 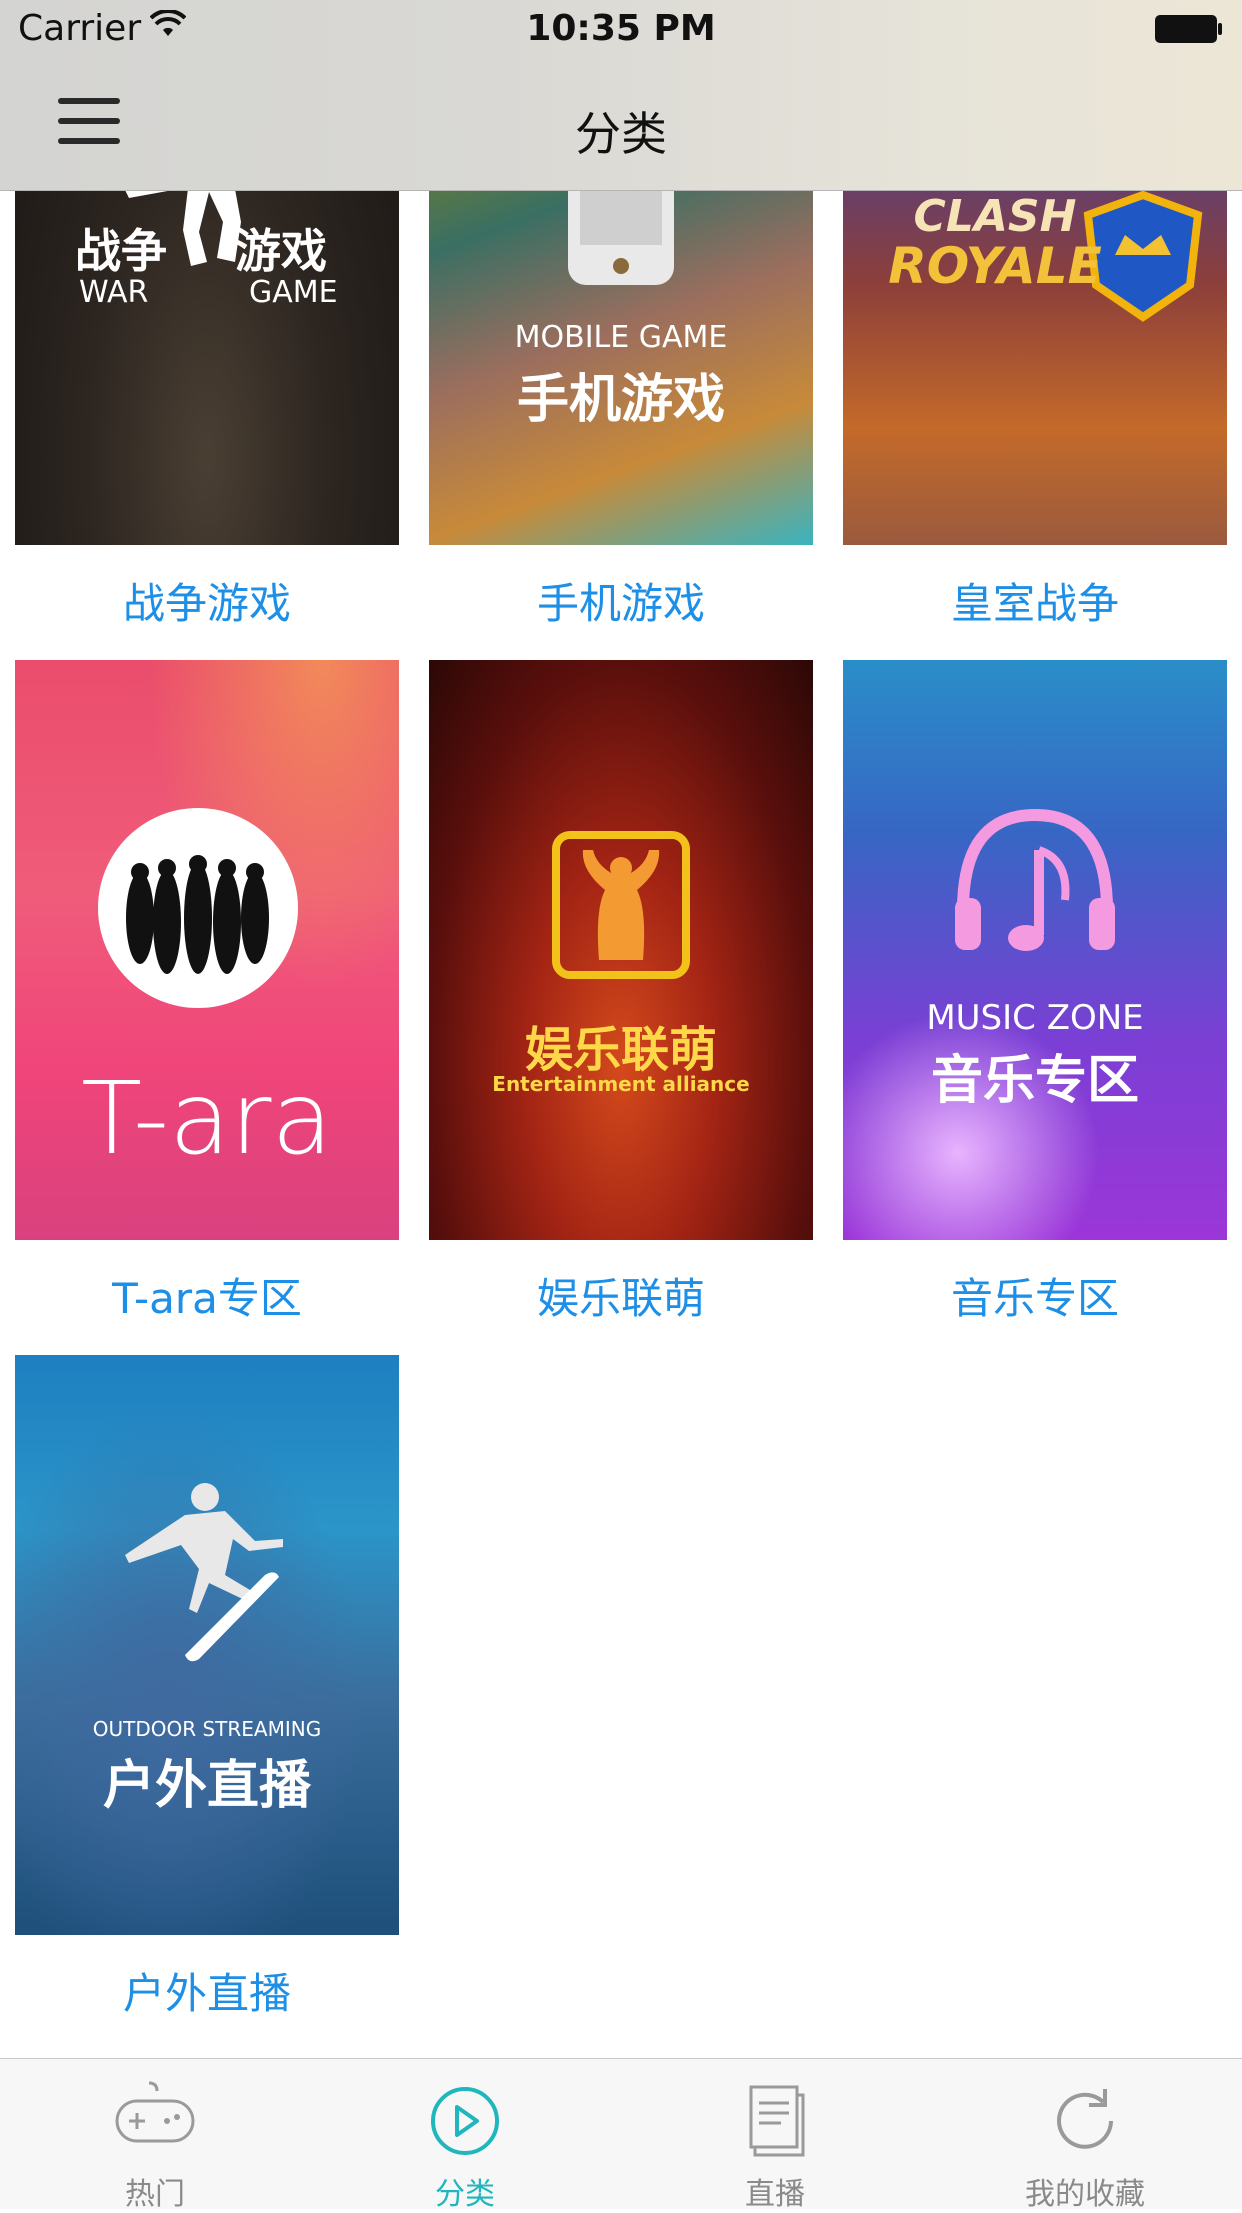 What do you see at coordinates (1035, 600) in the screenshot?
I see `clash-royale-label: 皇室战争` at bounding box center [1035, 600].